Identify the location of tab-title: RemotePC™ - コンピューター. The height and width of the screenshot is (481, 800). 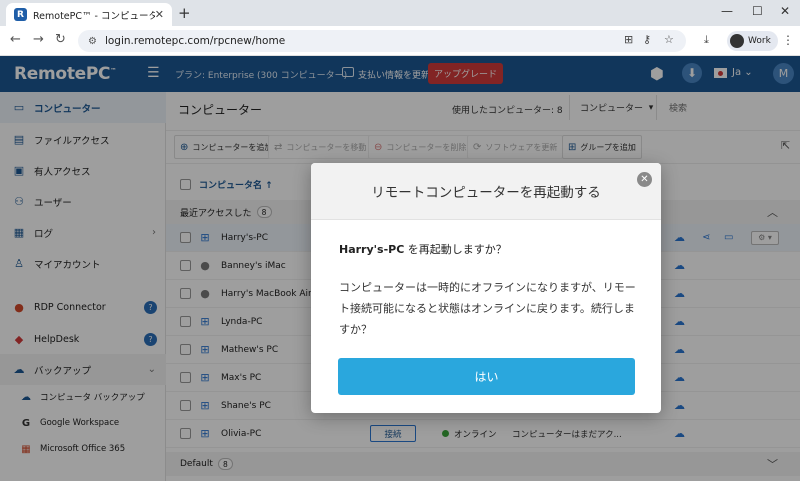
(94, 16).